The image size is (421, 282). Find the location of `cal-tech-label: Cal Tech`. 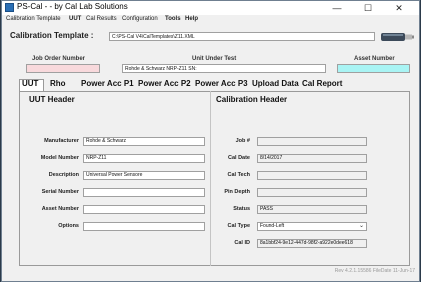

cal-tech-label: Cal Tech is located at coordinates (238, 175).